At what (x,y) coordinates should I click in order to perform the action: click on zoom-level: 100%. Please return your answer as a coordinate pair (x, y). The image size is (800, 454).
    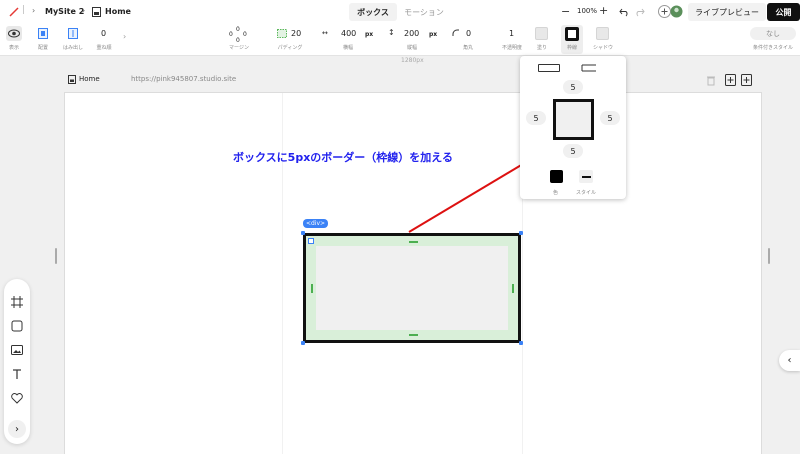
    Looking at the image, I should click on (587, 11).